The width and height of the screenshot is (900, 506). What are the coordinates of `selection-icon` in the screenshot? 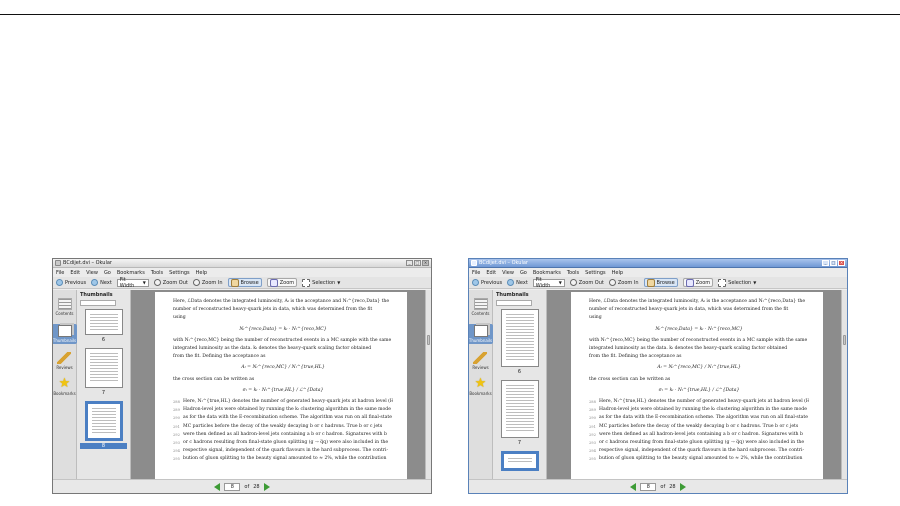 It's located at (306, 282).